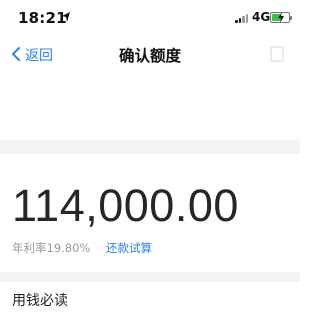  Describe the element at coordinates (40, 300) in the screenshot. I see `must-read-section-title: 用钱必读` at that location.